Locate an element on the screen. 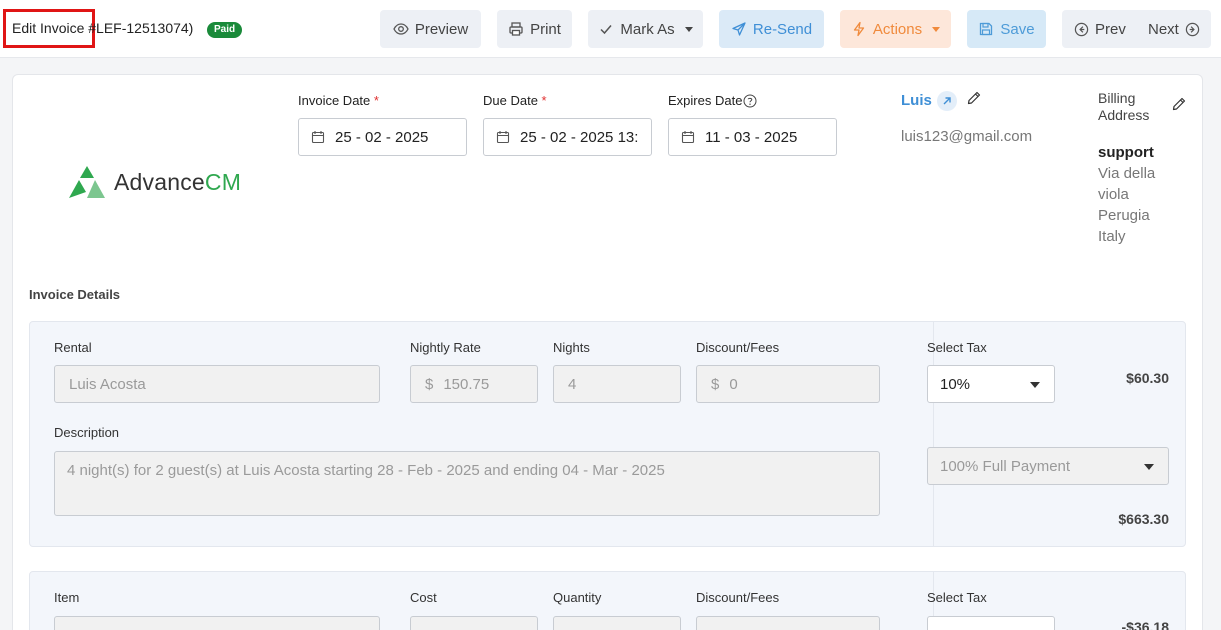 Image resolution: width=1221 pixels, height=630 pixels. logo-text: AdvanceCM is located at coordinates (177, 182).